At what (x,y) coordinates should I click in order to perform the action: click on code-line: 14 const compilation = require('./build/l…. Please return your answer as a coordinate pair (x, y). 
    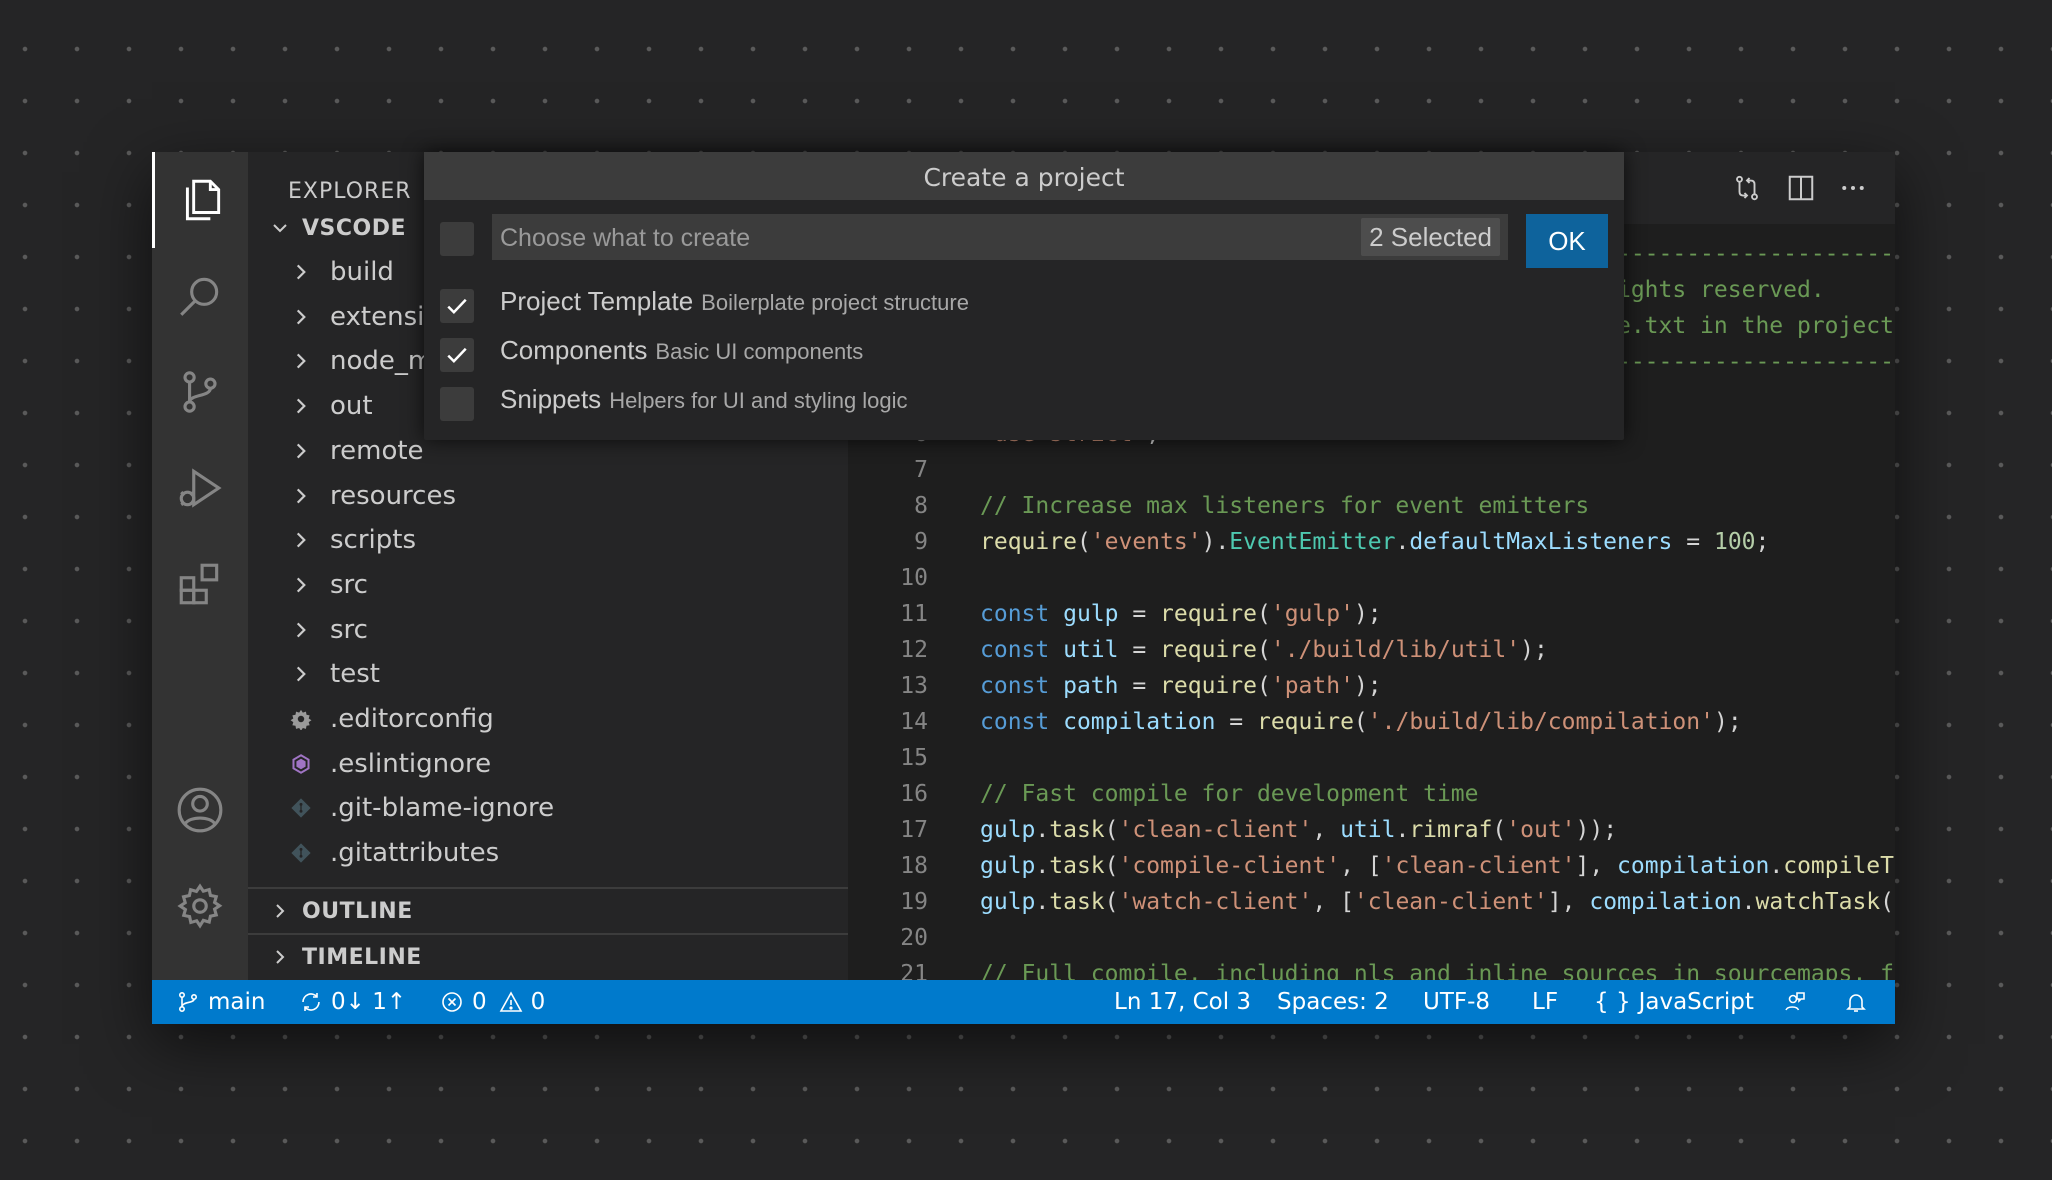
    Looking at the image, I should click on (1371, 722).